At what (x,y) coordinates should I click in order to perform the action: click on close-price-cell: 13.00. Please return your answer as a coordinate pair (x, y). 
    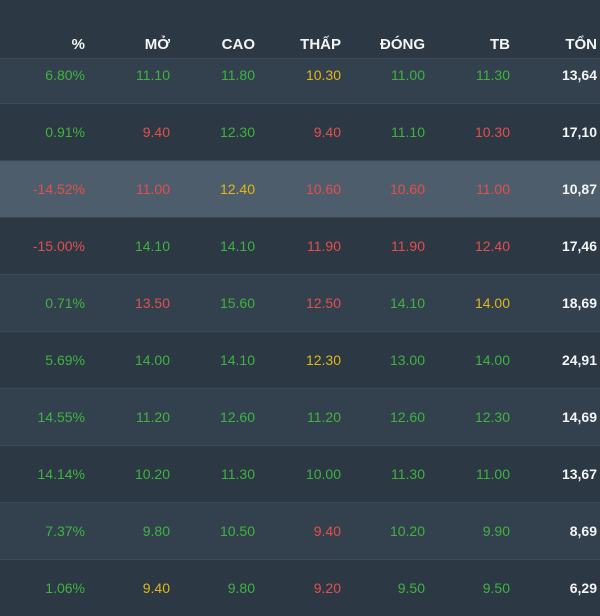
    Looking at the image, I should click on (407, 360).